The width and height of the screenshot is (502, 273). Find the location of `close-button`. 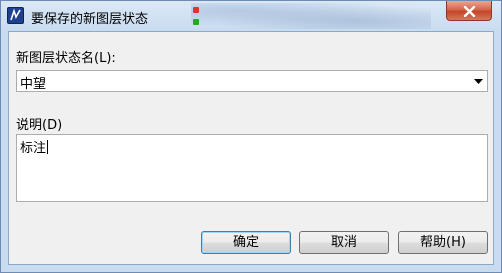

close-button is located at coordinates (469, 11).